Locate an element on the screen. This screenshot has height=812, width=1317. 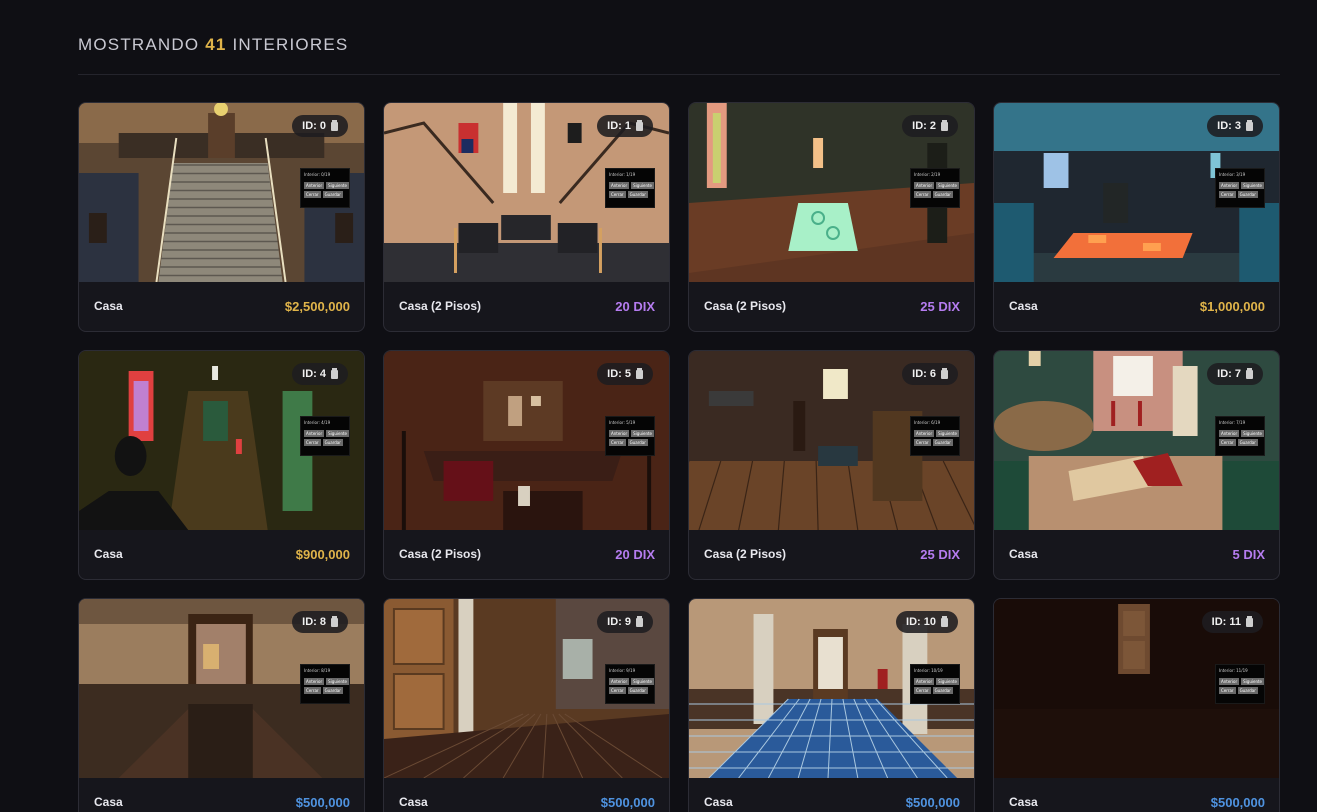
results-header: MOSTRANDO 41 INTERIORES is located at coordinates (679, 54).